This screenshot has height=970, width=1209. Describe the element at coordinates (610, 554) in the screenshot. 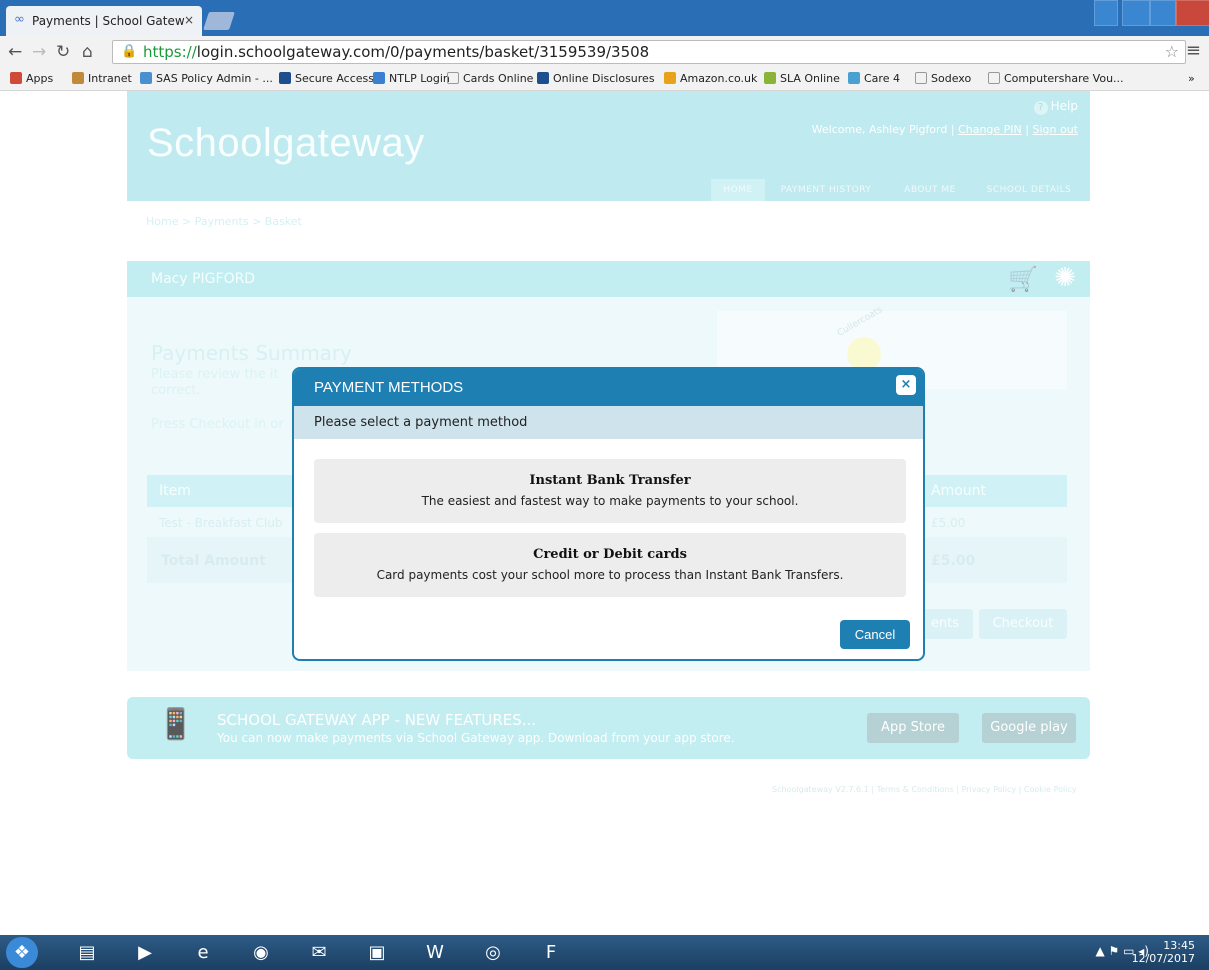

I see `option-title: Credit or Debit cards` at that location.